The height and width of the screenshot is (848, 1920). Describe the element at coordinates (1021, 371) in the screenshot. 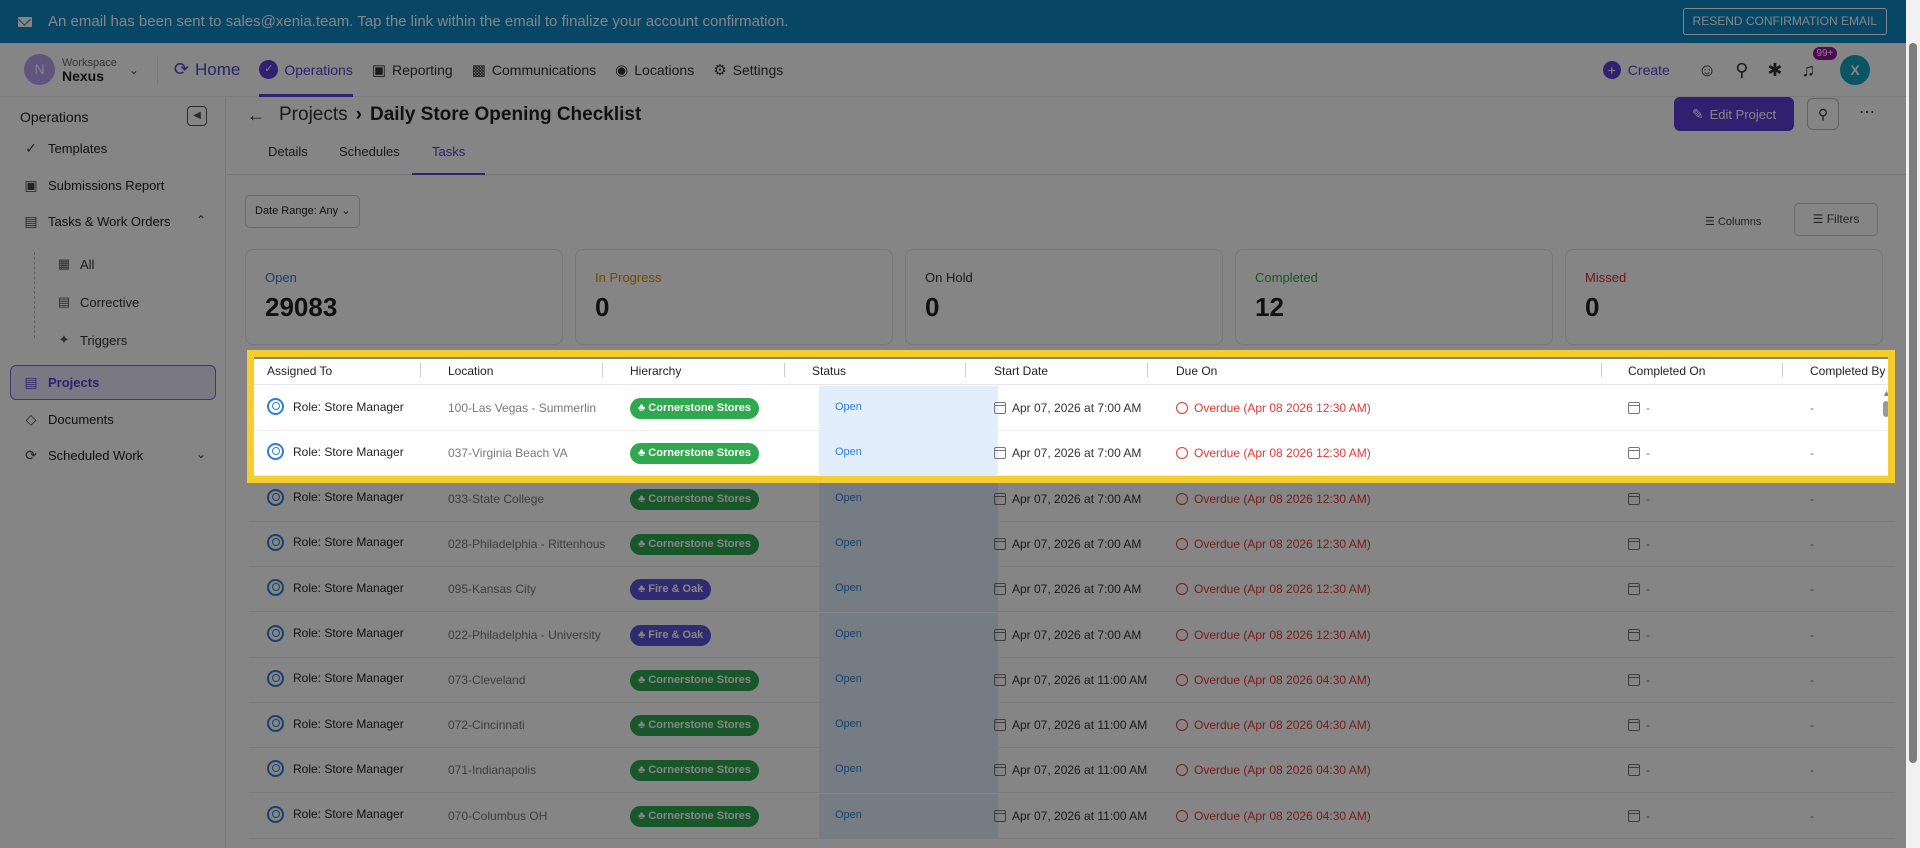

I see `header-start-date: Start Date` at that location.